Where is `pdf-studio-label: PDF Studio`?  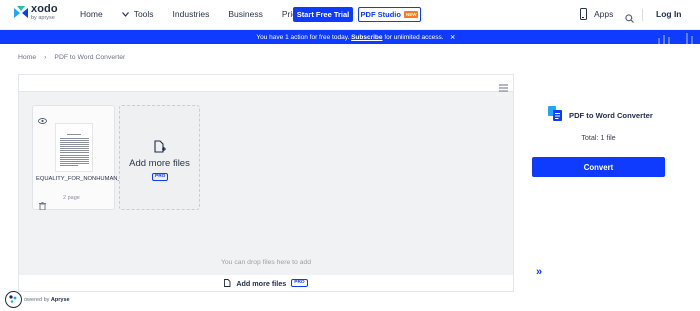 pdf-studio-label: PDF Studio is located at coordinates (380, 14).